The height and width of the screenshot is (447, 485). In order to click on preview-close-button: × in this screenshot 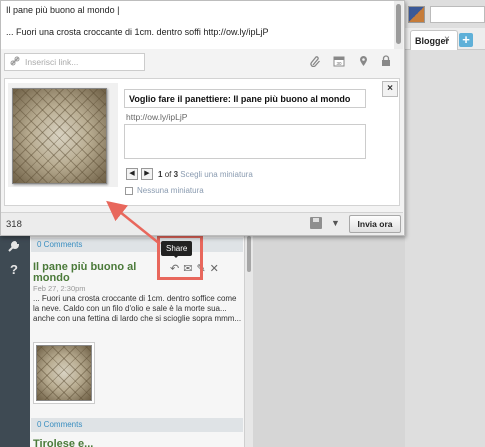, I will do `click(390, 89)`.